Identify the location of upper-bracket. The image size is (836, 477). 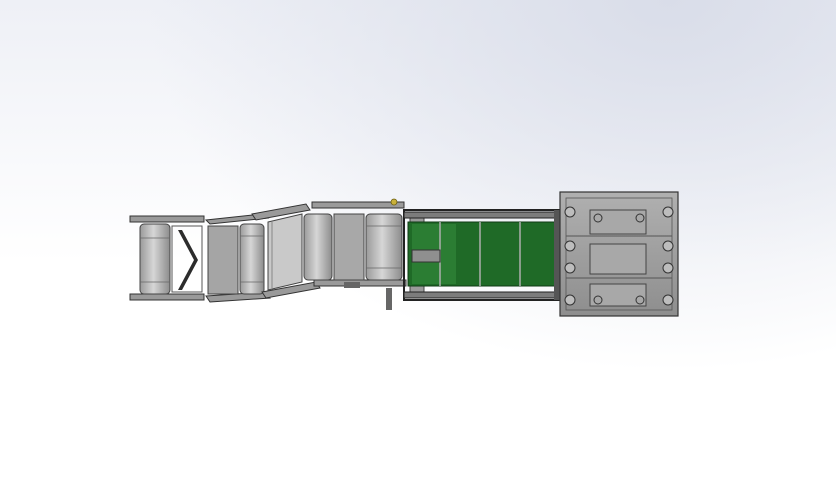
(352, 285).